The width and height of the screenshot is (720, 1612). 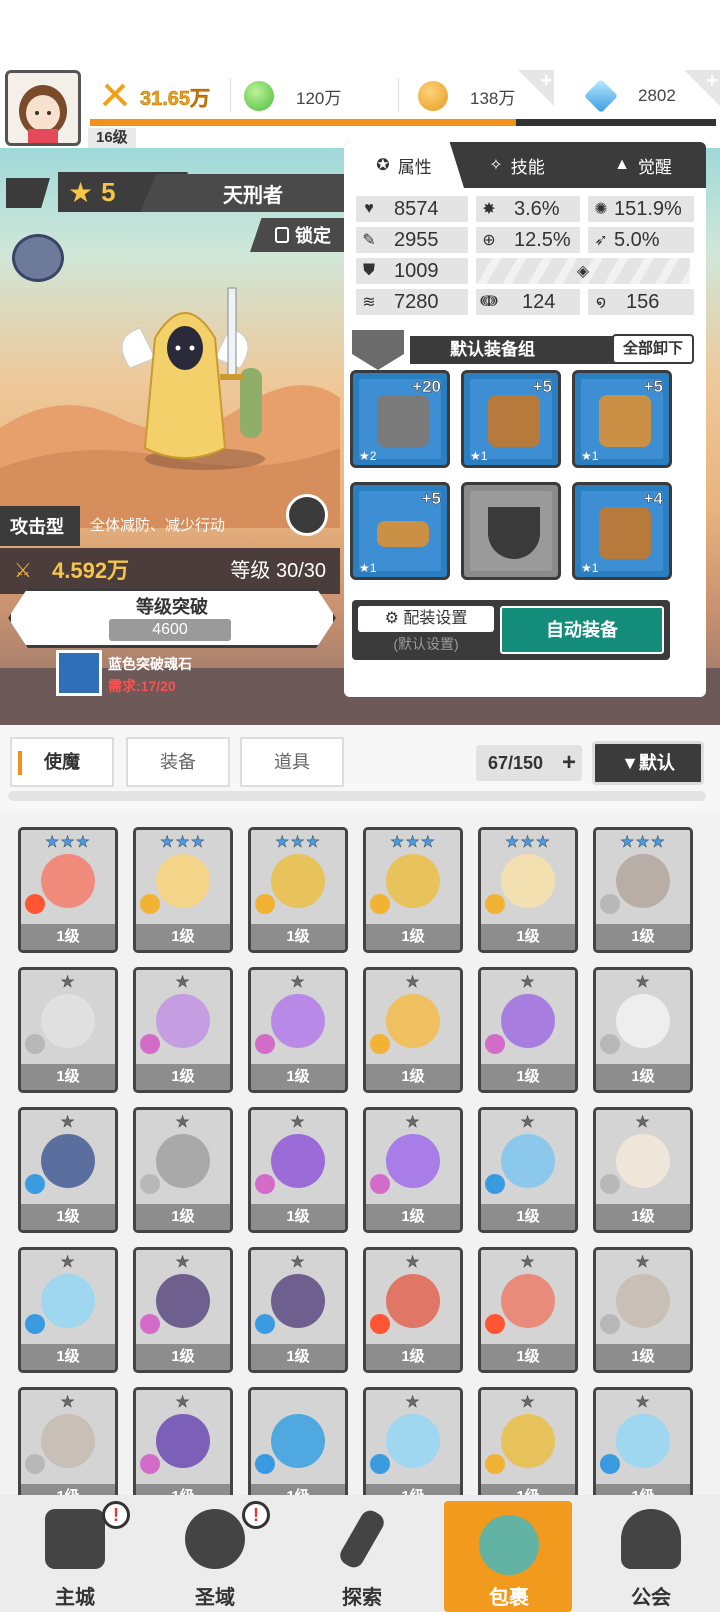 What do you see at coordinates (298, 842) in the screenshot?
I see `star-rating: ★★★` at bounding box center [298, 842].